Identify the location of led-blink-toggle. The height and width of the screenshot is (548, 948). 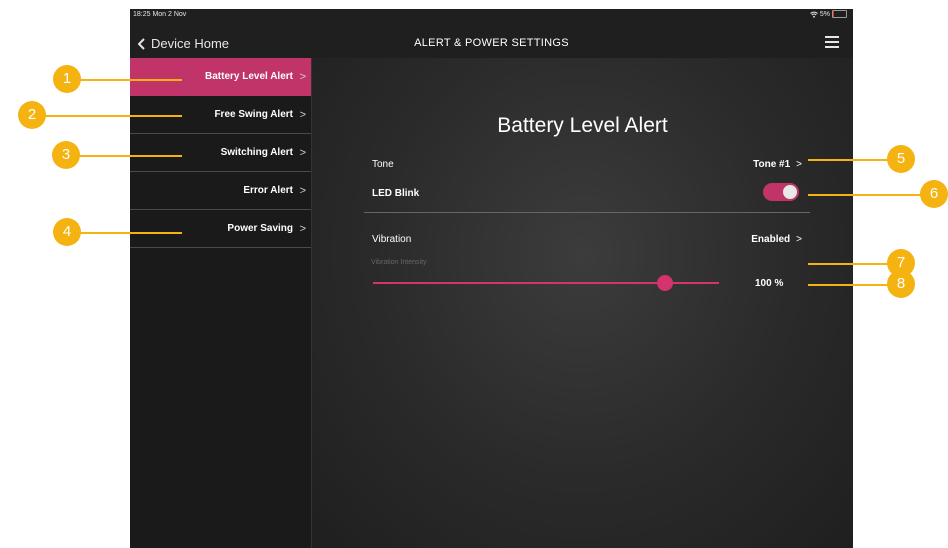
(781, 192).